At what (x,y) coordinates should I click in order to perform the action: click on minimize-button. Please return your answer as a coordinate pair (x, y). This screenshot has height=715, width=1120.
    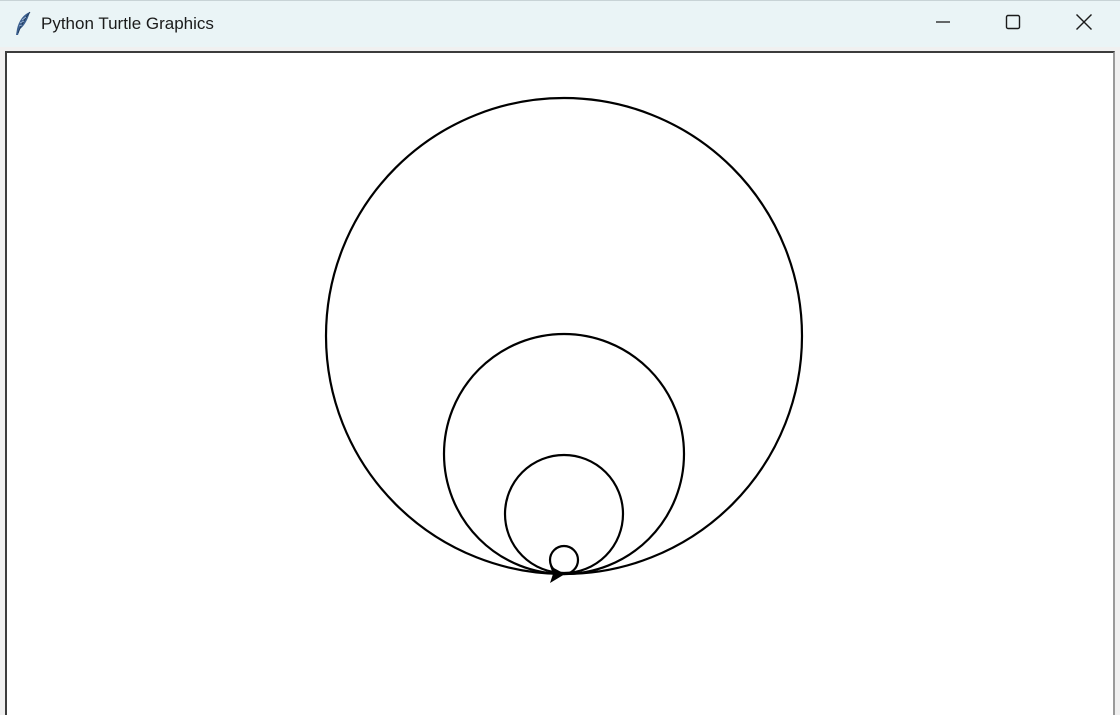
    Looking at the image, I should click on (943, 24).